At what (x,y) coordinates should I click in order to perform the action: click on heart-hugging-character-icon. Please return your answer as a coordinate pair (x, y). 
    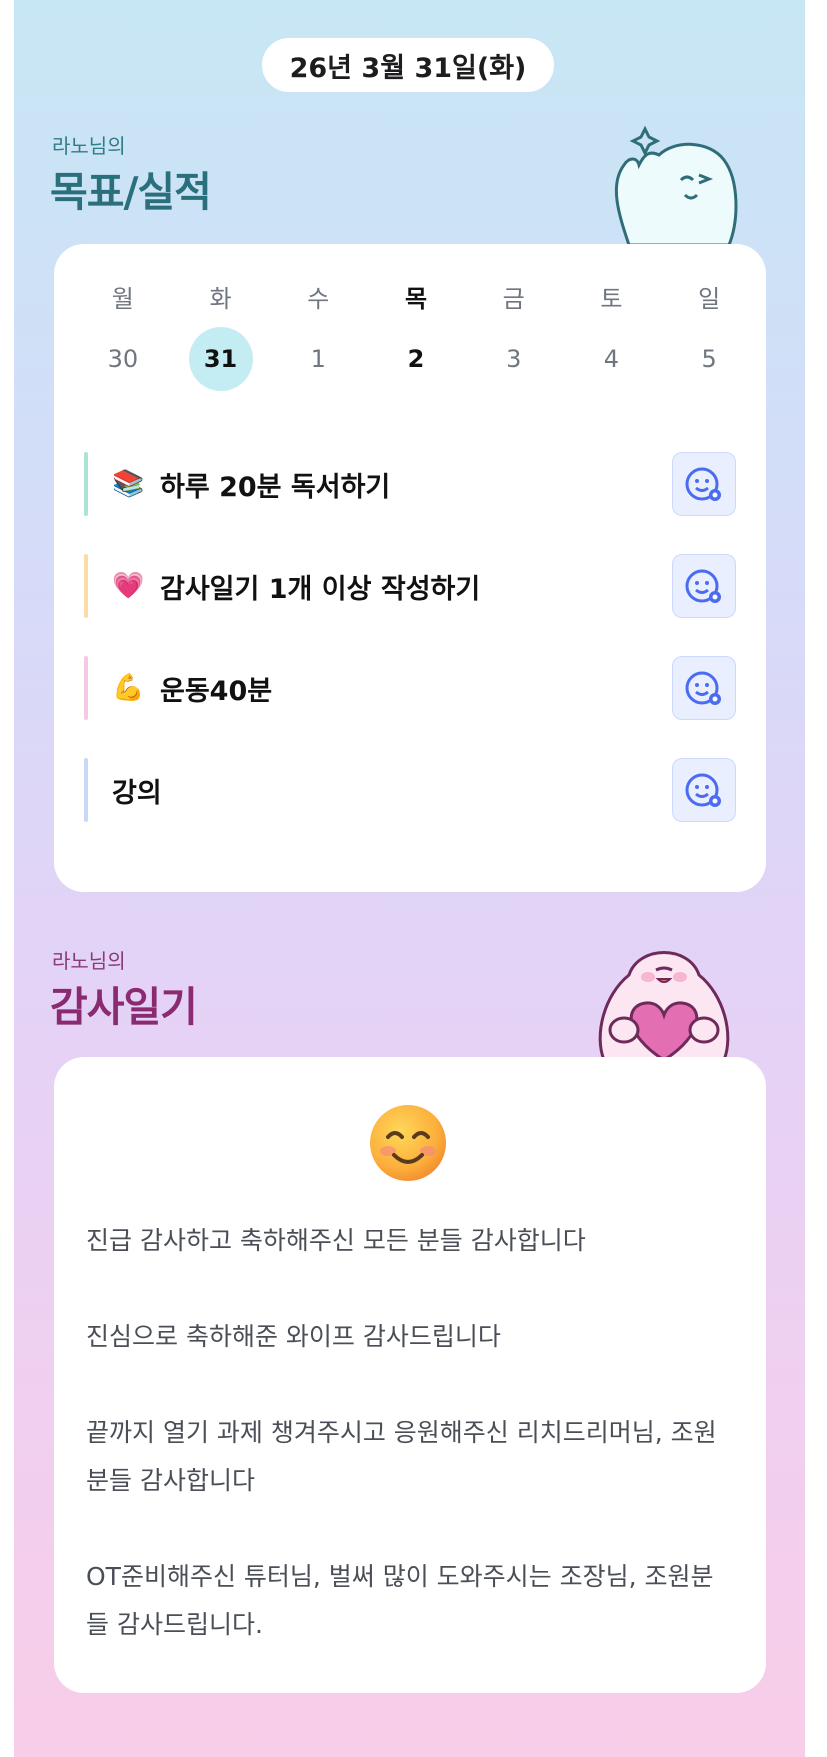
    Looking at the image, I should click on (664, 1005).